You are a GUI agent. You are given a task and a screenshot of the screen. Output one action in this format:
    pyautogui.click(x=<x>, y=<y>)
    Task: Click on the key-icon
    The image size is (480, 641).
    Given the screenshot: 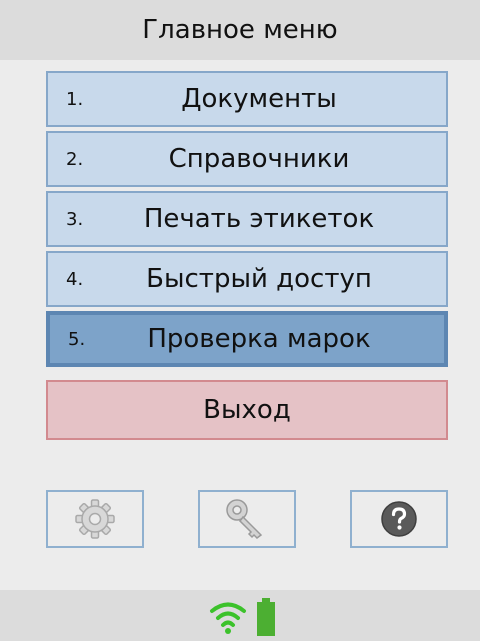 What is the action you would take?
    pyautogui.click(x=244, y=519)
    